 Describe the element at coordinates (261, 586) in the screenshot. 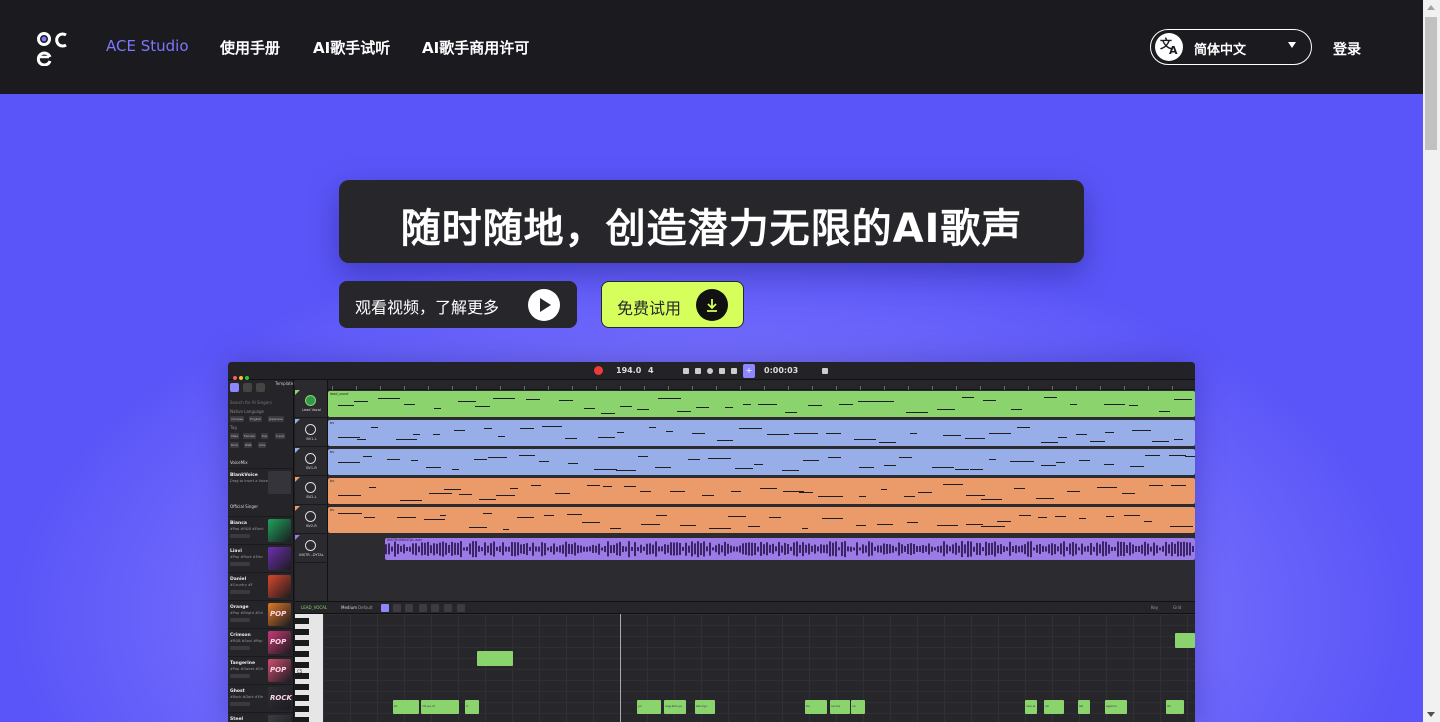

I see `singer-item: Daniel #Country #F` at that location.